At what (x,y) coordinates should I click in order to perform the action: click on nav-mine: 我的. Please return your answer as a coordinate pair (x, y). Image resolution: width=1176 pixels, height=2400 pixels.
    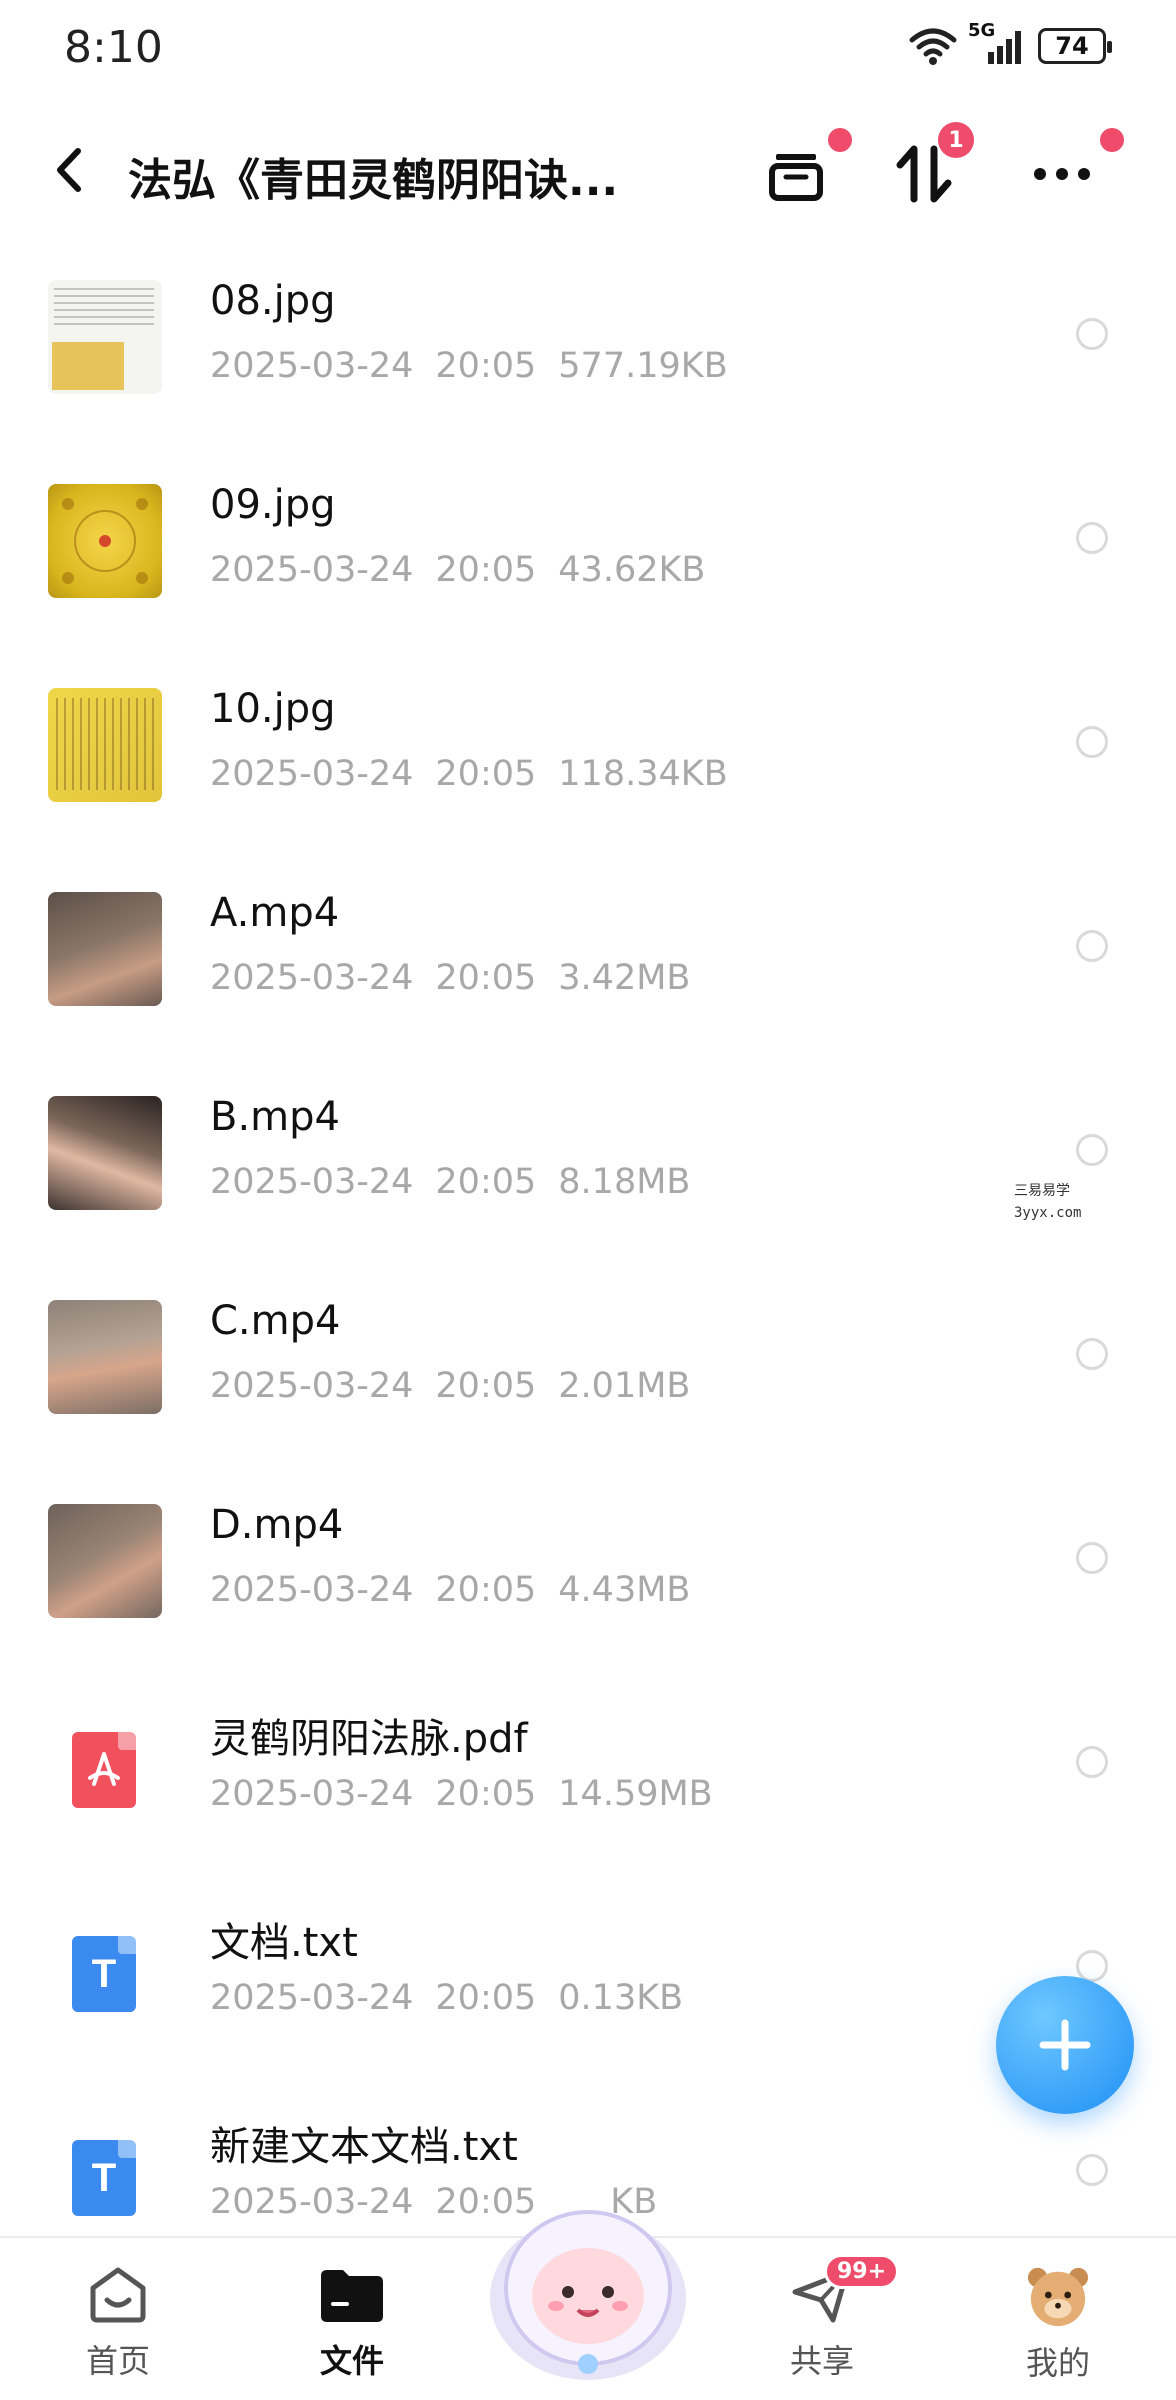
    Looking at the image, I should click on (1058, 2324).